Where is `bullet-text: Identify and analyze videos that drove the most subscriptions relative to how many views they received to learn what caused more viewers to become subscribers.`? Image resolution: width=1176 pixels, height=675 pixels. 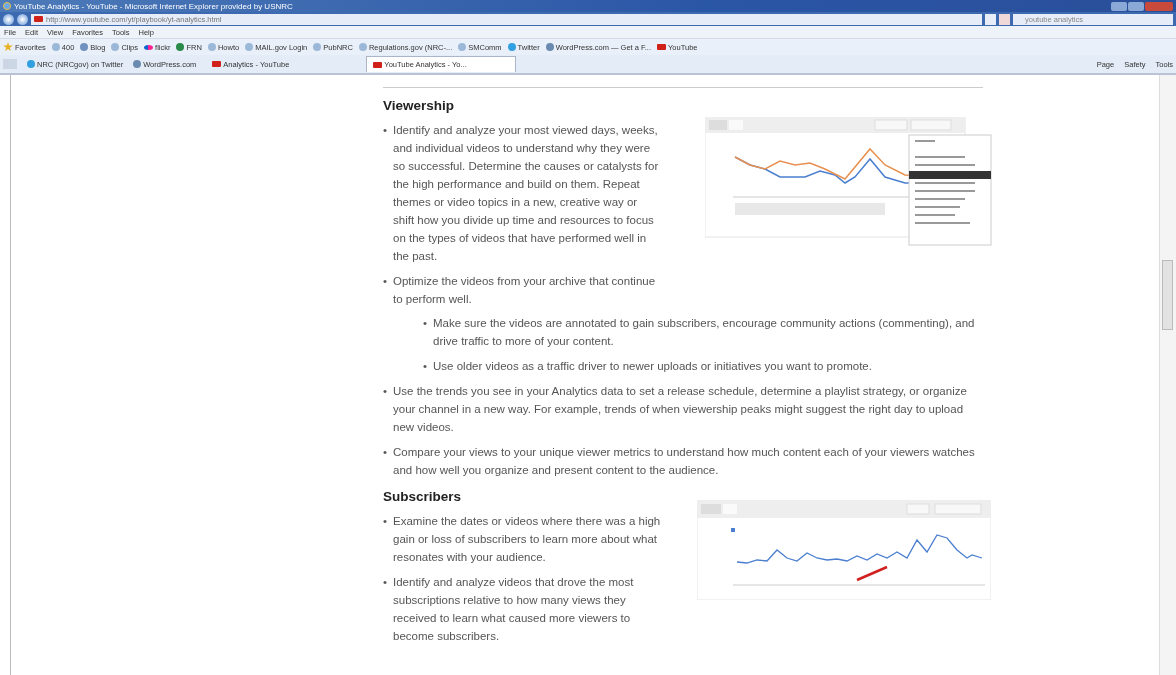
bullet-text: Identify and analyze videos that drove the most subscriptions relative to how many views they received to learn what caused more viewers to become subscribers. is located at coordinates (514, 609).